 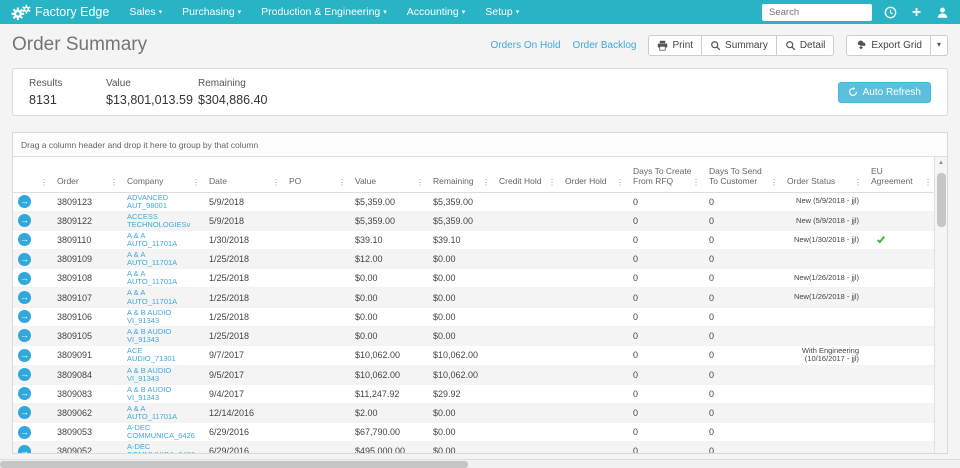 I want to click on export-grid-button: Export Grid, so click(x=888, y=45).